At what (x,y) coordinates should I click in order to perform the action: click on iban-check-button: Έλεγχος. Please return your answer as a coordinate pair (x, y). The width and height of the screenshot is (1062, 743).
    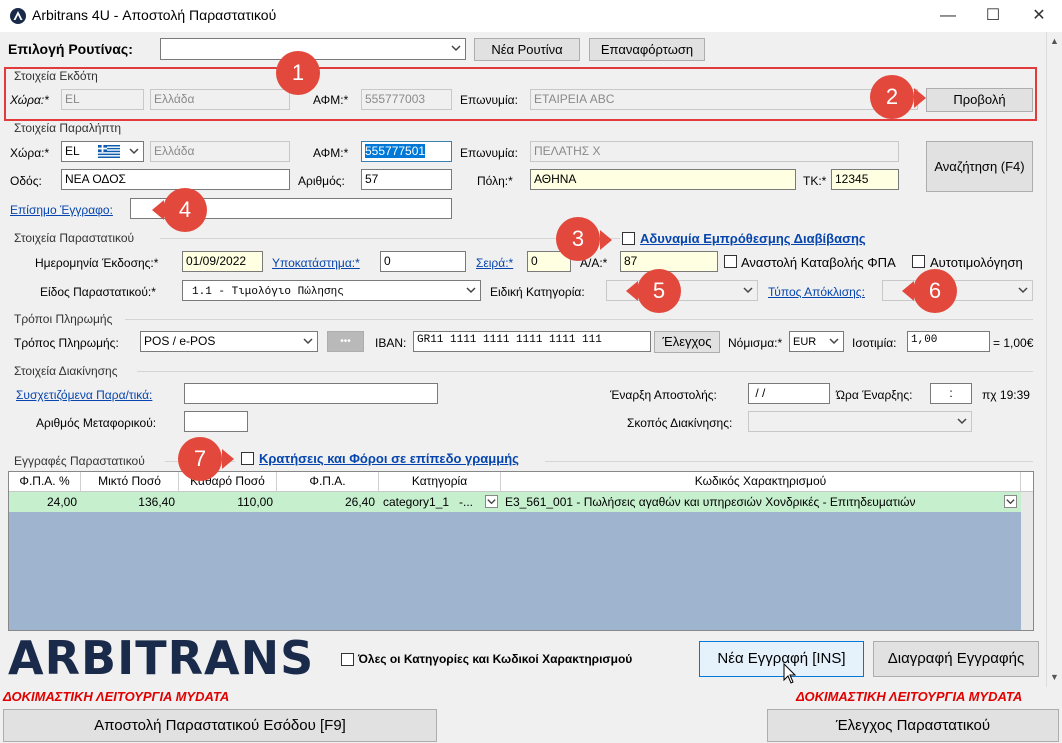
    Looking at the image, I should click on (687, 342).